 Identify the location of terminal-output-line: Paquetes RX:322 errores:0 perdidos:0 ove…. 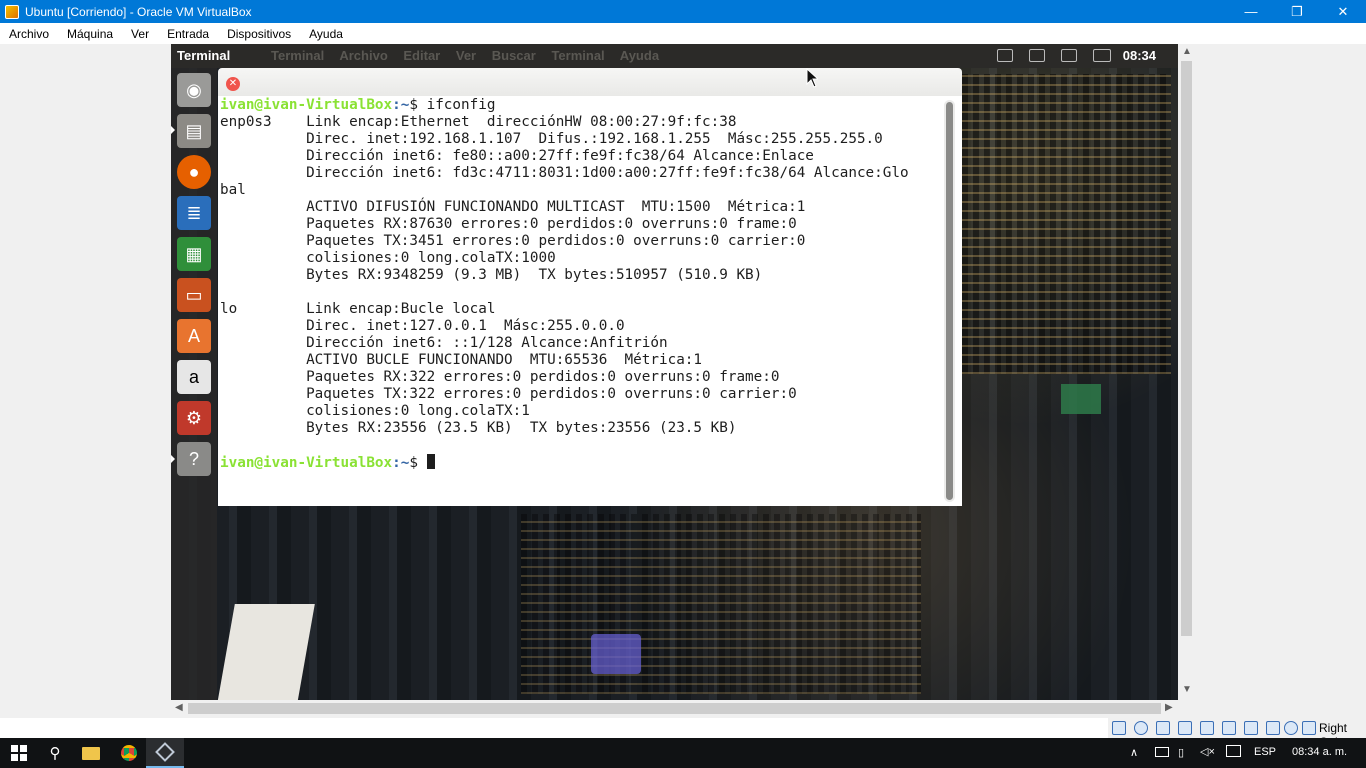
(543, 377).